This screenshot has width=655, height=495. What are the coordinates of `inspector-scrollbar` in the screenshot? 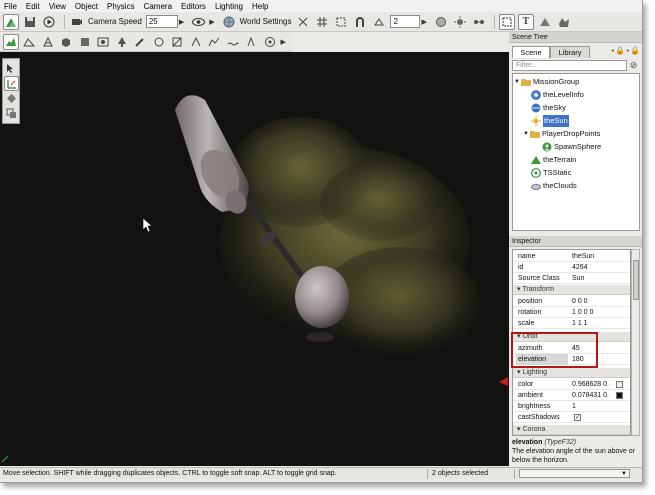 It's located at (635, 342).